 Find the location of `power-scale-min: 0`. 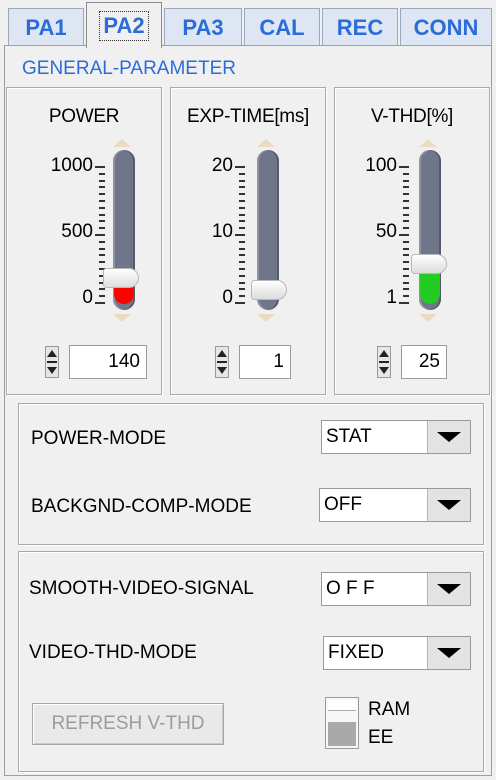

power-scale-min: 0 is located at coordinates (87, 297).